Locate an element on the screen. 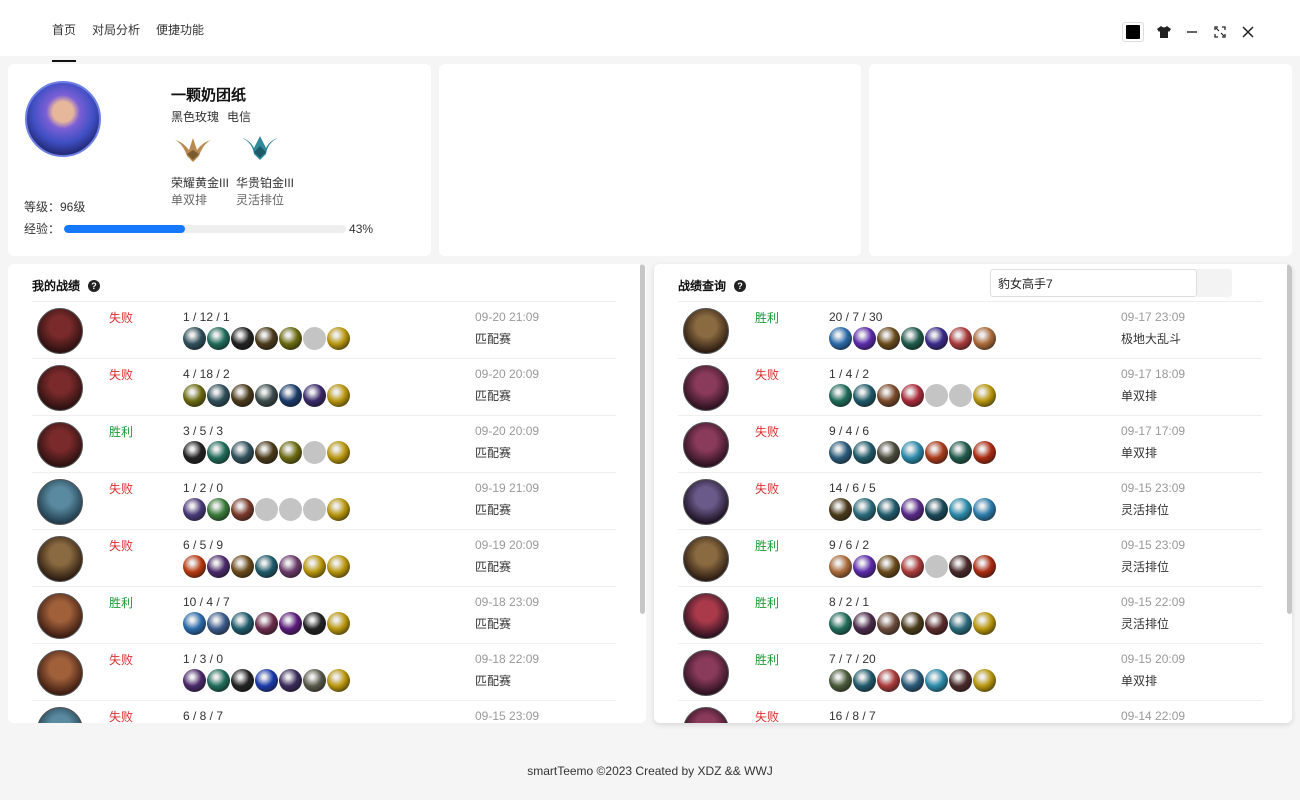  gold-rank-emblem-icon is located at coordinates (193, 150).